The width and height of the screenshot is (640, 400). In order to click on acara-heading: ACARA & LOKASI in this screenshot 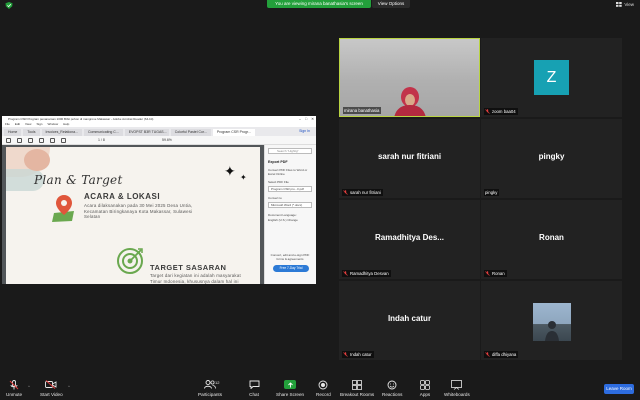, I will do `click(122, 196)`.